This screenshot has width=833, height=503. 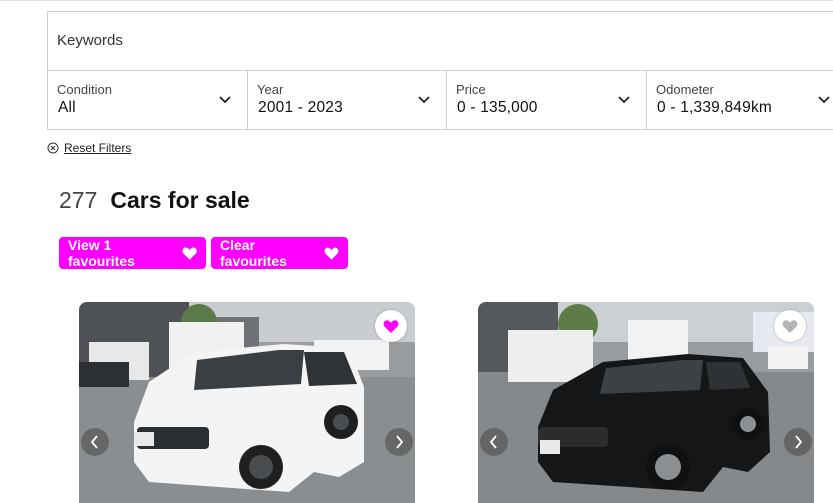 What do you see at coordinates (270, 89) in the screenshot?
I see `year-filter-label: Year` at bounding box center [270, 89].